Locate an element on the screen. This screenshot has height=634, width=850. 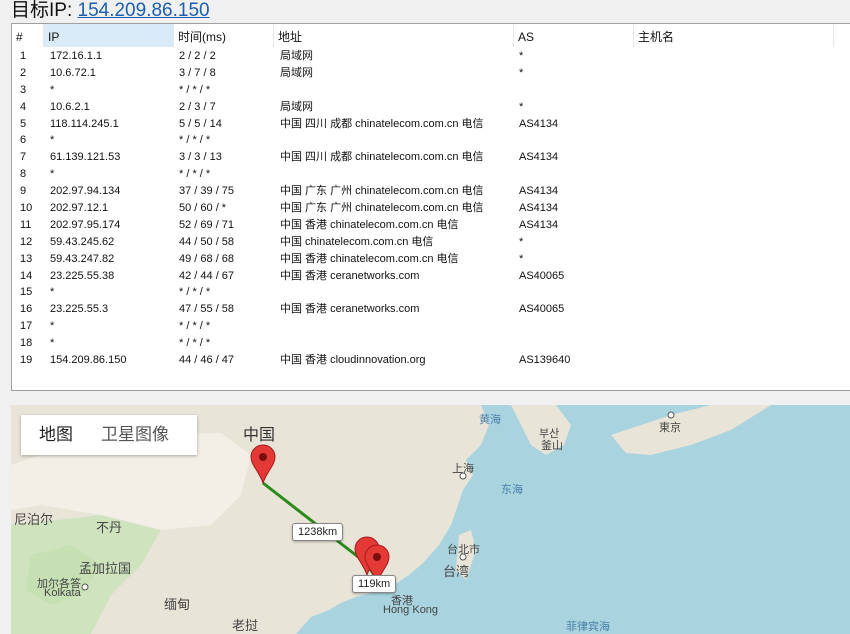
hop-index: 11 is located at coordinates (26, 224).